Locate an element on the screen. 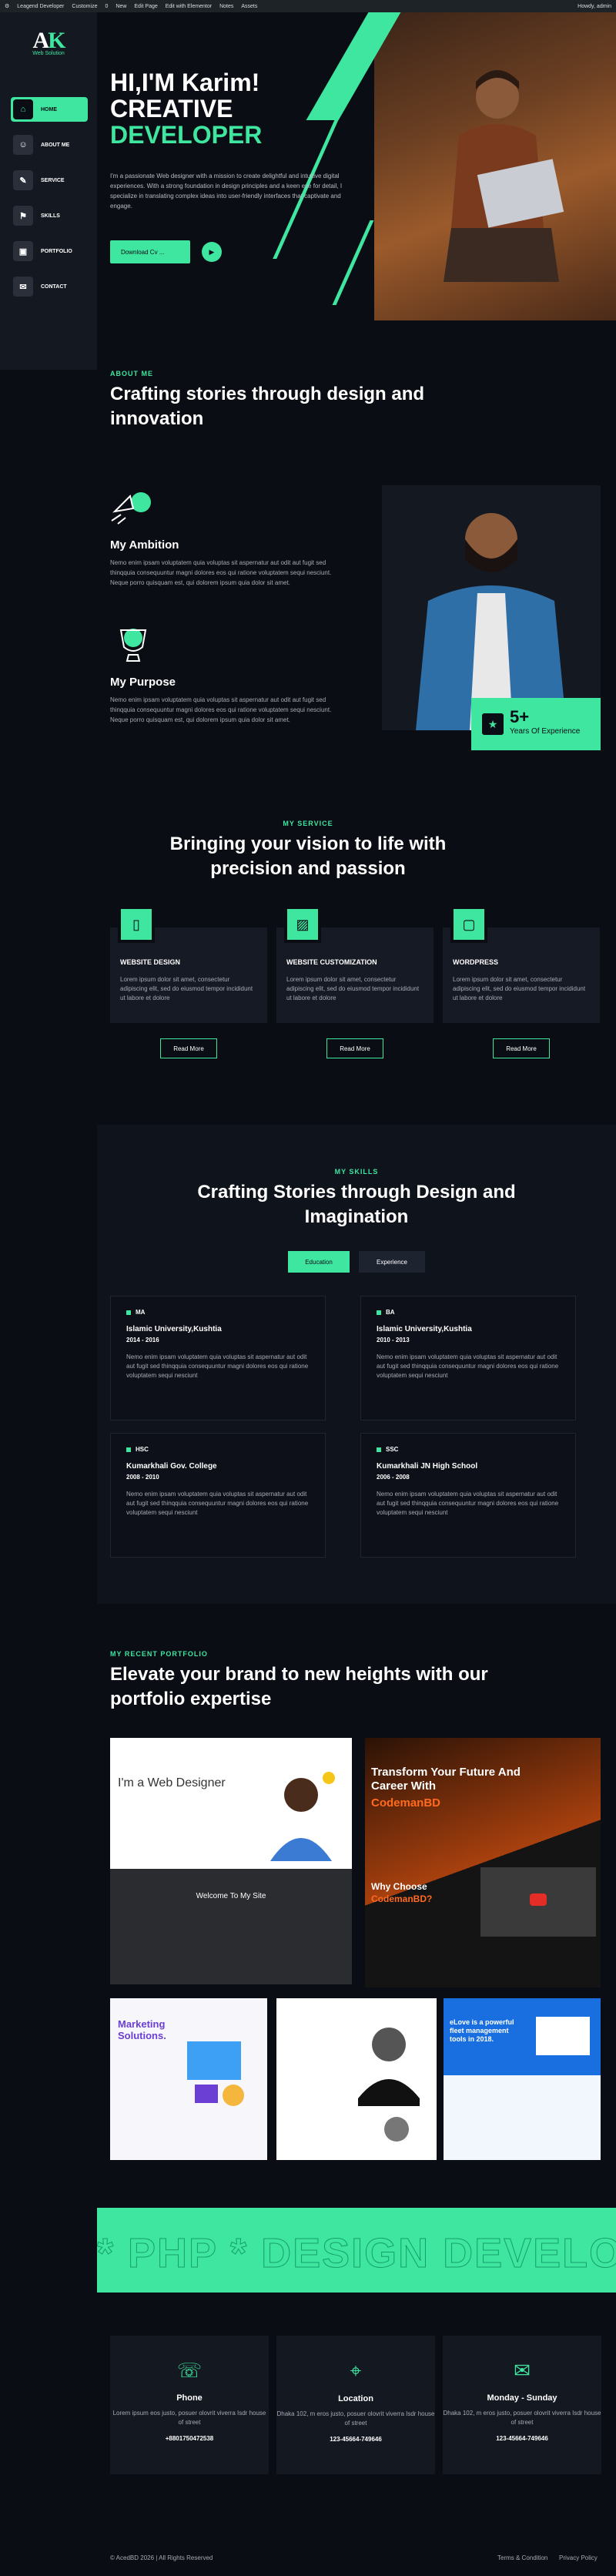  play-icon: ▶ is located at coordinates (212, 252).